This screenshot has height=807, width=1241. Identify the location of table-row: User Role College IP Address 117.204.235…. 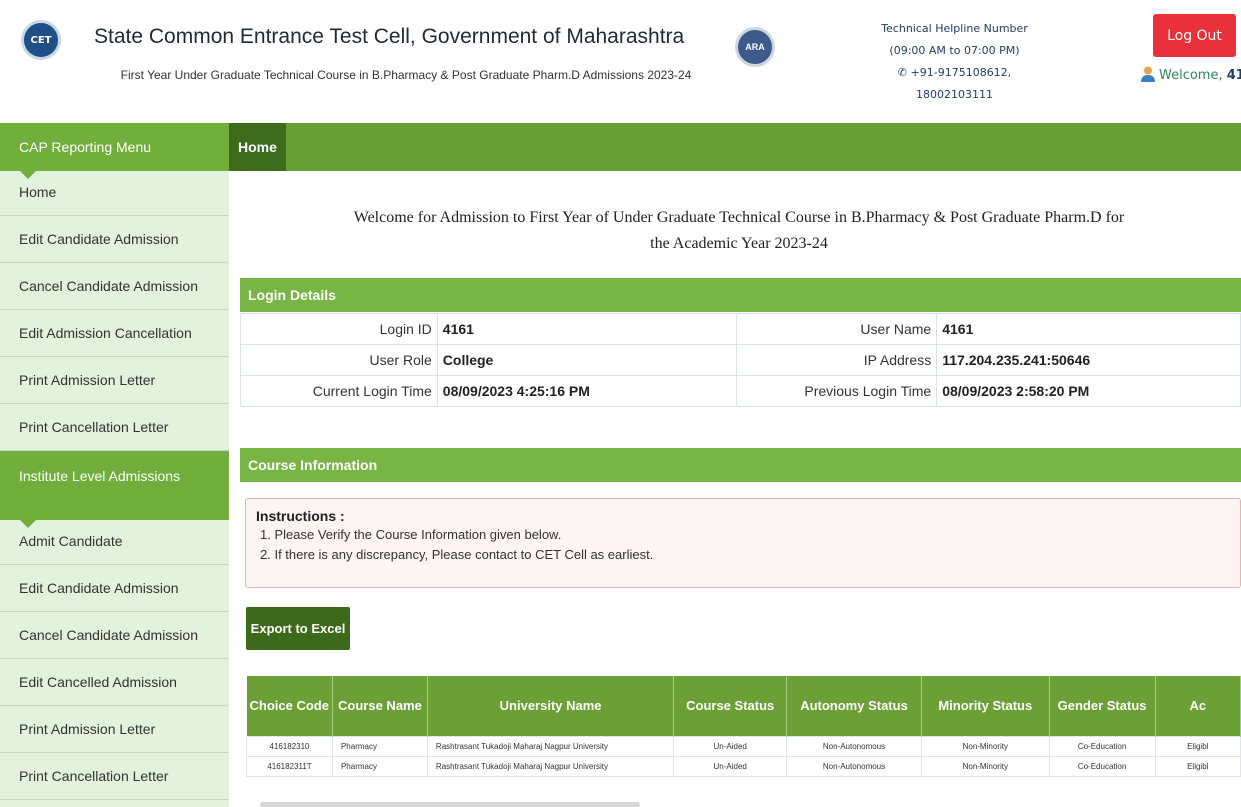
(740, 360).